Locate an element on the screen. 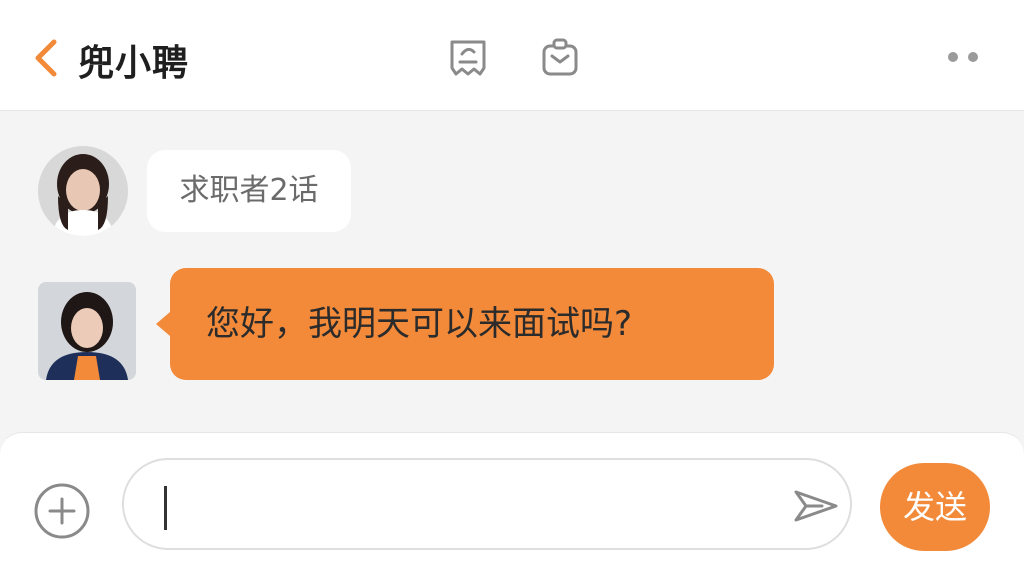 The image size is (1024, 577). back-chevron-icon is located at coordinates (48, 58).